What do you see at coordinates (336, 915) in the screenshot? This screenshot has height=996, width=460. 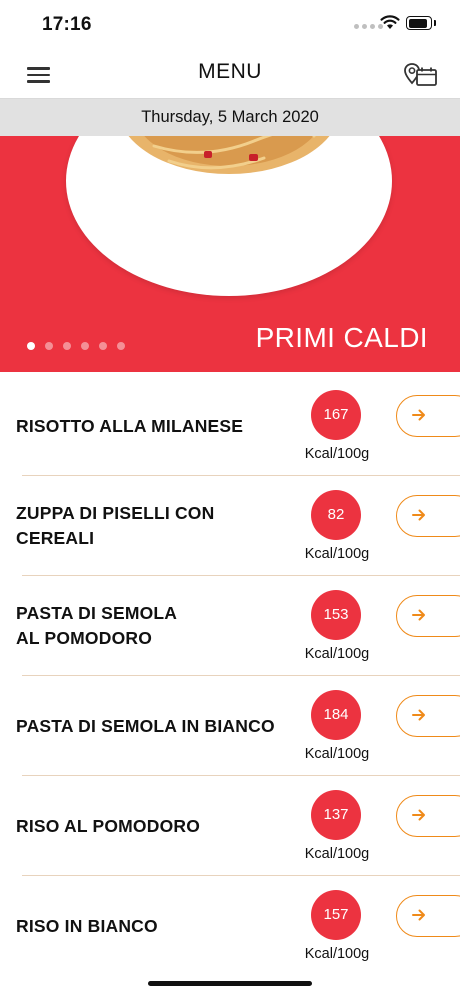 I see `kcal-badge: 157` at bounding box center [336, 915].